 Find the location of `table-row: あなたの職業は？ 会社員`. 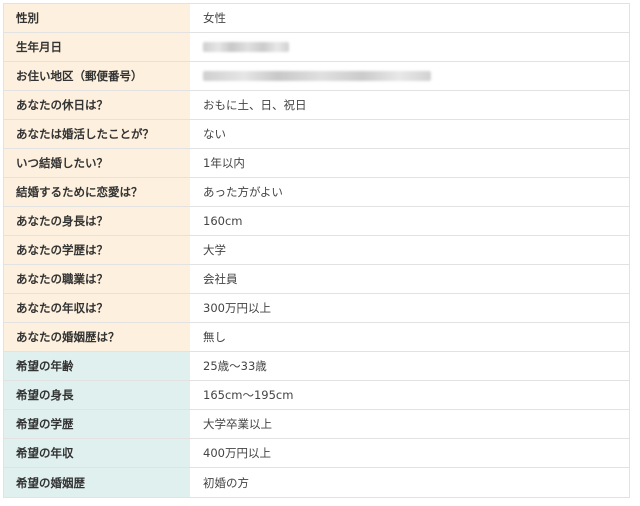

table-row: あなたの職業は？ 会社員 is located at coordinates (316, 279).